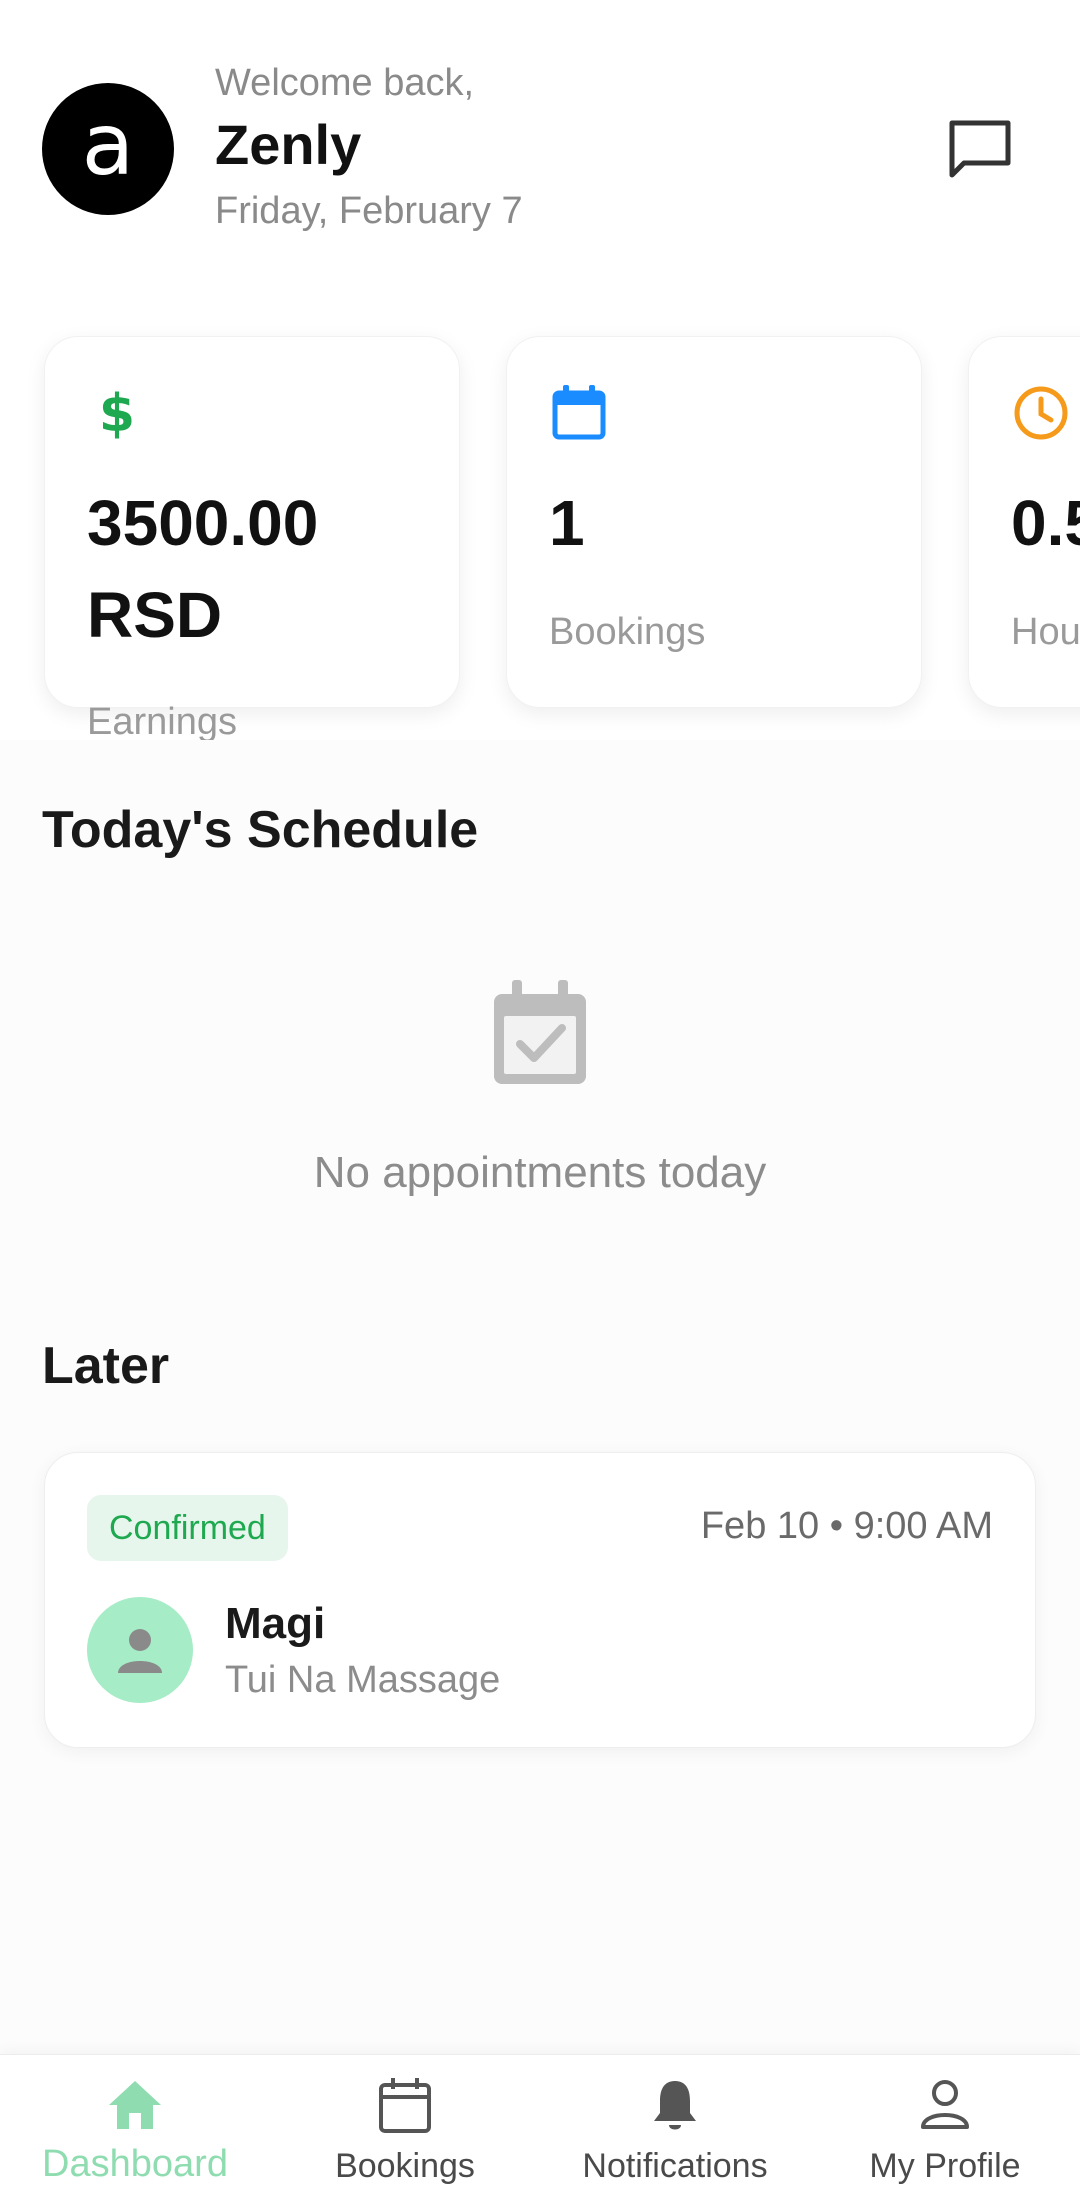 This screenshot has height=2200, width=1080. Describe the element at coordinates (1045, 523) in the screenshot. I see `hours-value: 0.5` at that location.